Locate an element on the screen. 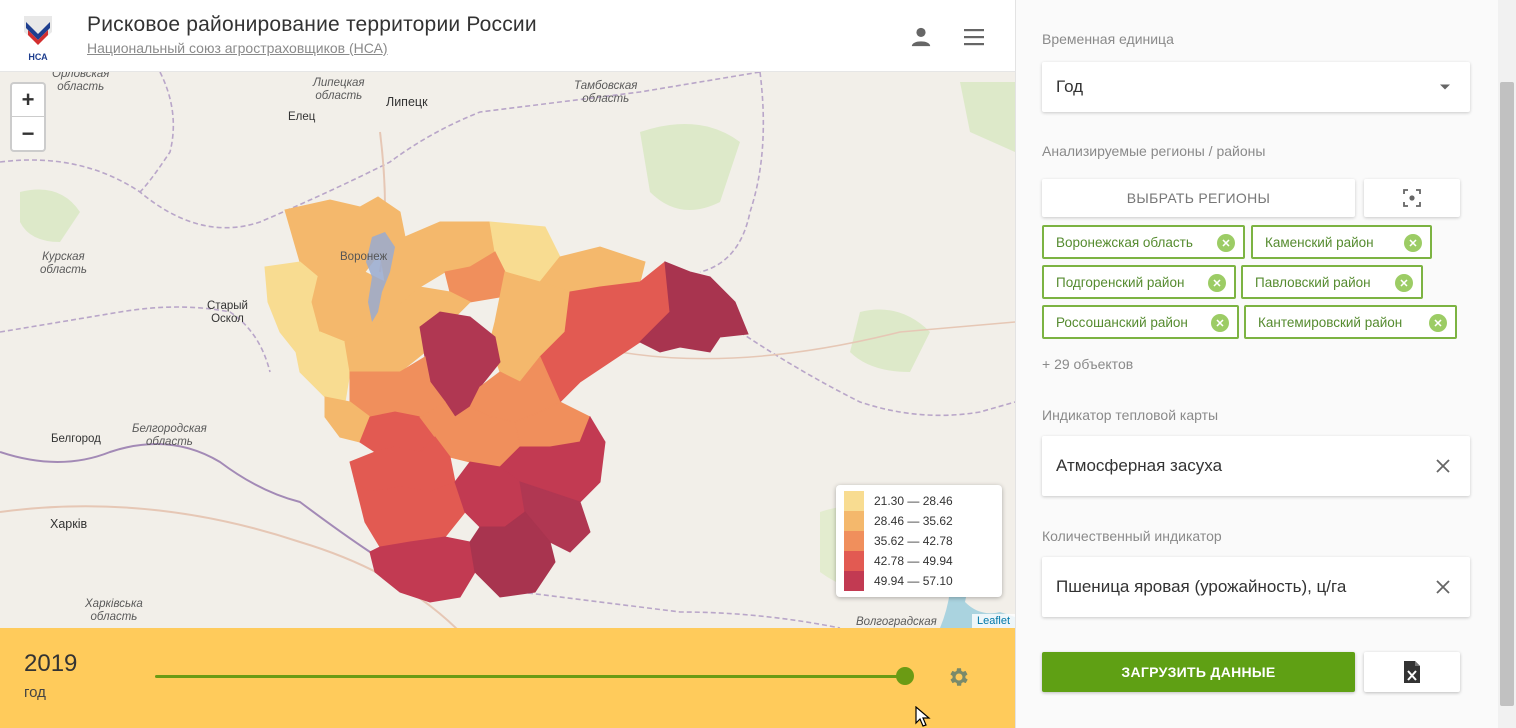  heatmap-indicator-value: Атмосферная засуха is located at coordinates (1139, 465).